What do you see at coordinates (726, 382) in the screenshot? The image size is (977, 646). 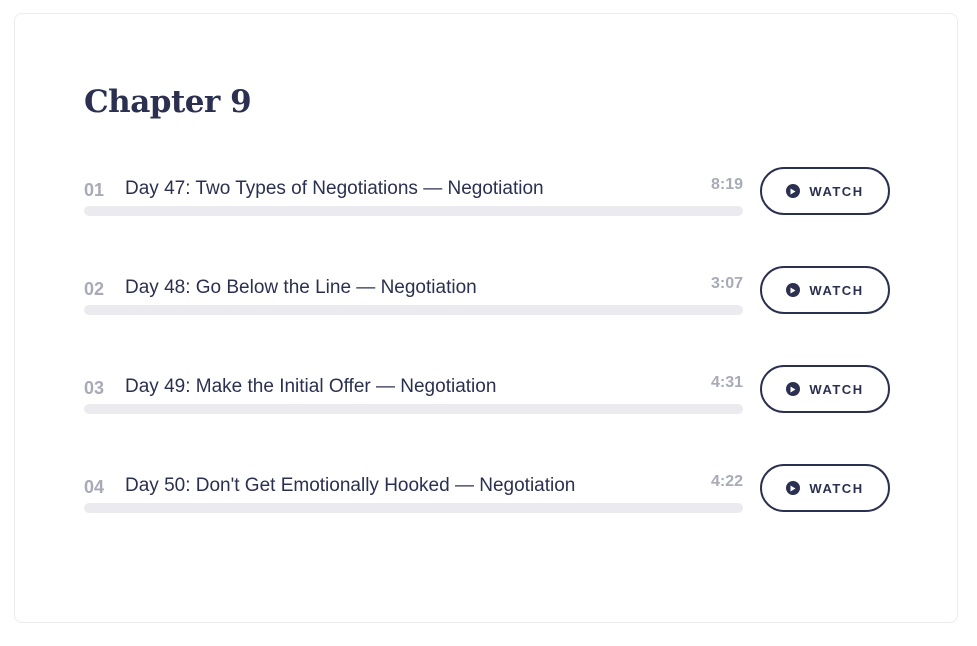 I see `lesson-duration: 4:31` at bounding box center [726, 382].